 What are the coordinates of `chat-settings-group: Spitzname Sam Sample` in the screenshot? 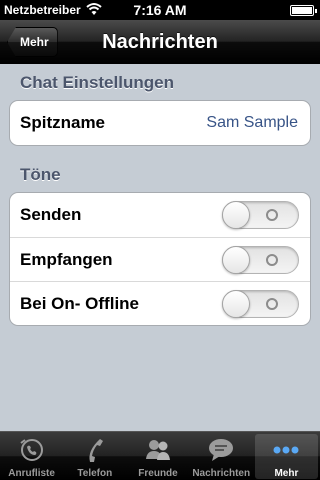 It's located at (160, 123).